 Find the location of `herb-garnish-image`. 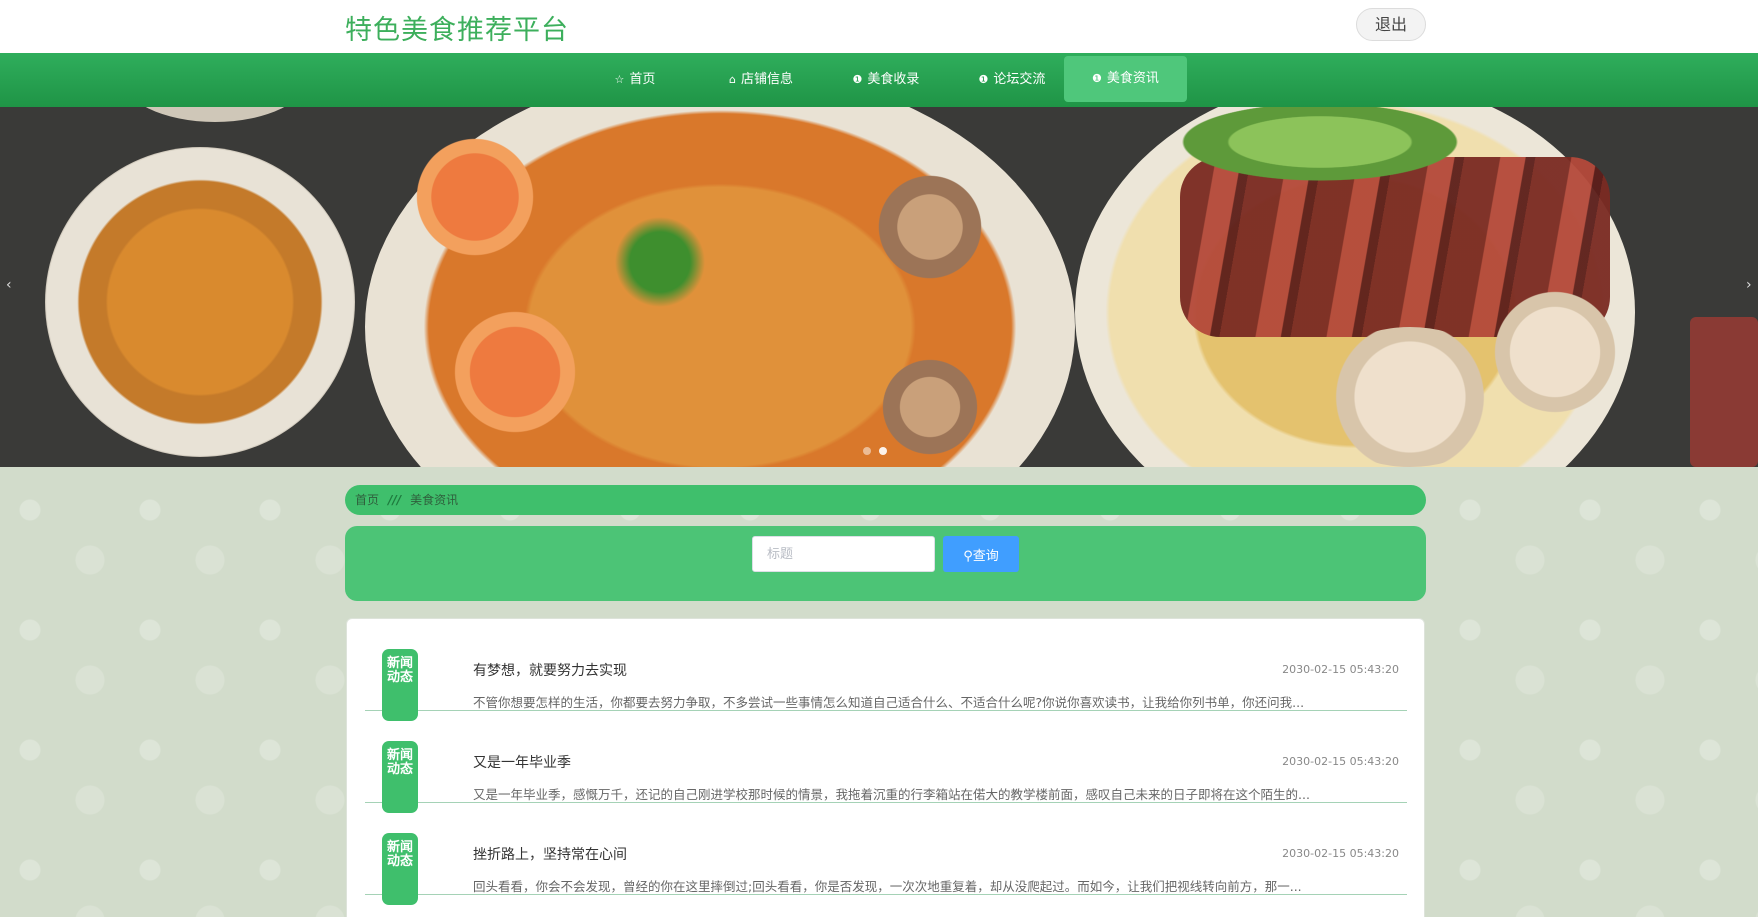

herb-garnish-image is located at coordinates (660, 262).